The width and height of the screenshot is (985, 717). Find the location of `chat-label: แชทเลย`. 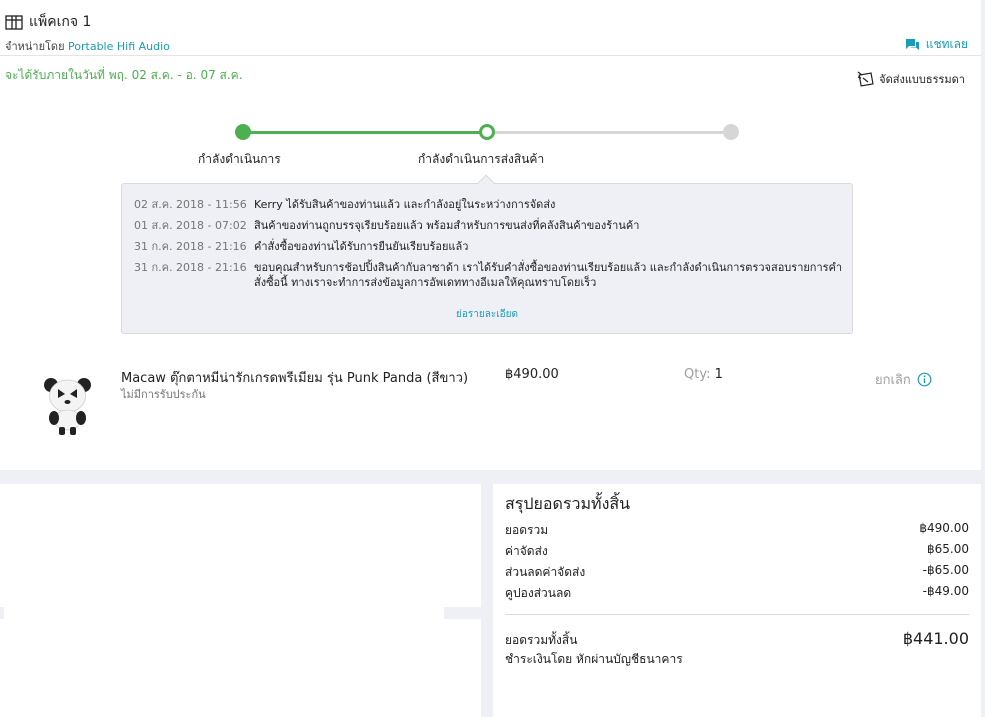

chat-label: แชทเลย is located at coordinates (946, 44).